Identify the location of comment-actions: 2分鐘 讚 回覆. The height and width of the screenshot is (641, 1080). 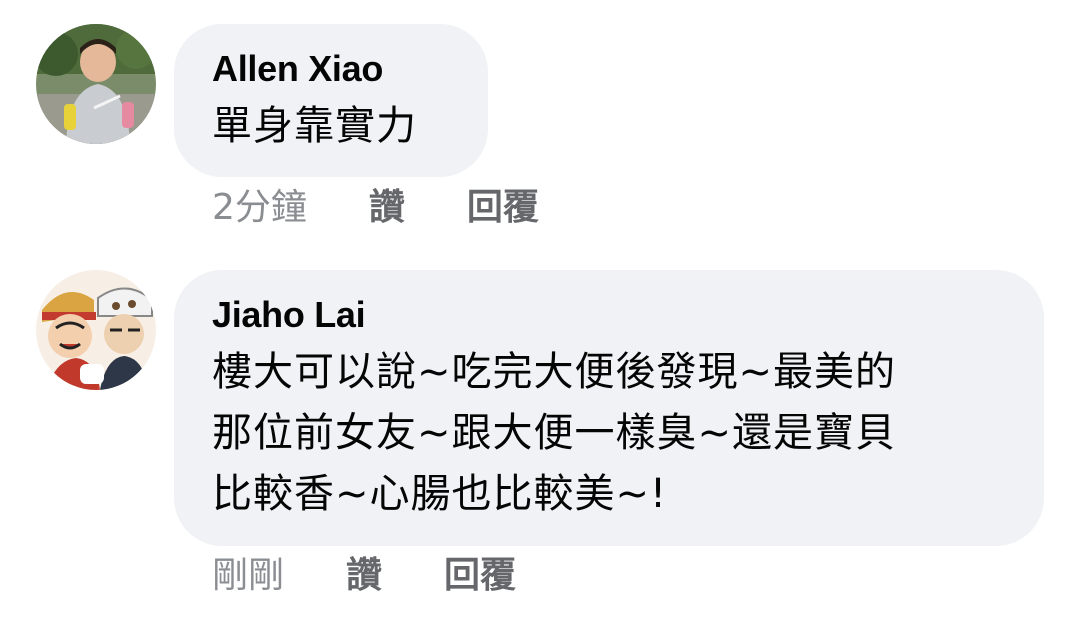
(375, 208).